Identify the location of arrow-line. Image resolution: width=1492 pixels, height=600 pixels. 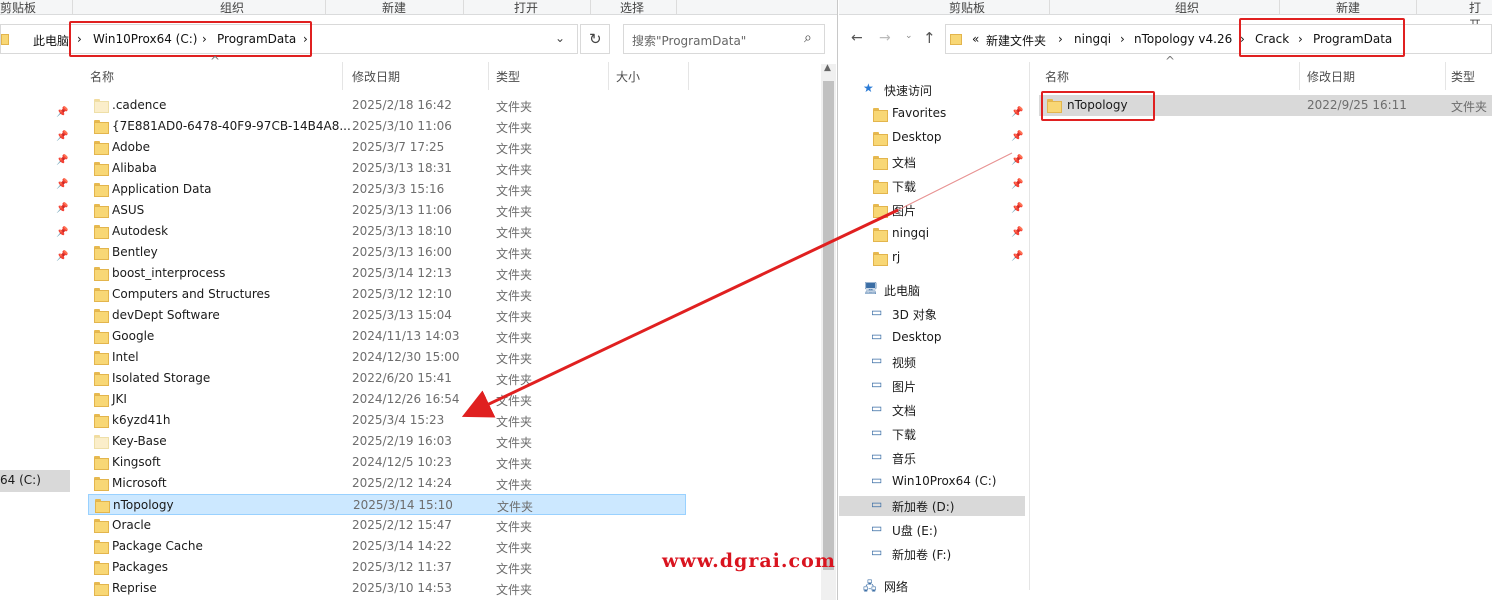
(680, 313).